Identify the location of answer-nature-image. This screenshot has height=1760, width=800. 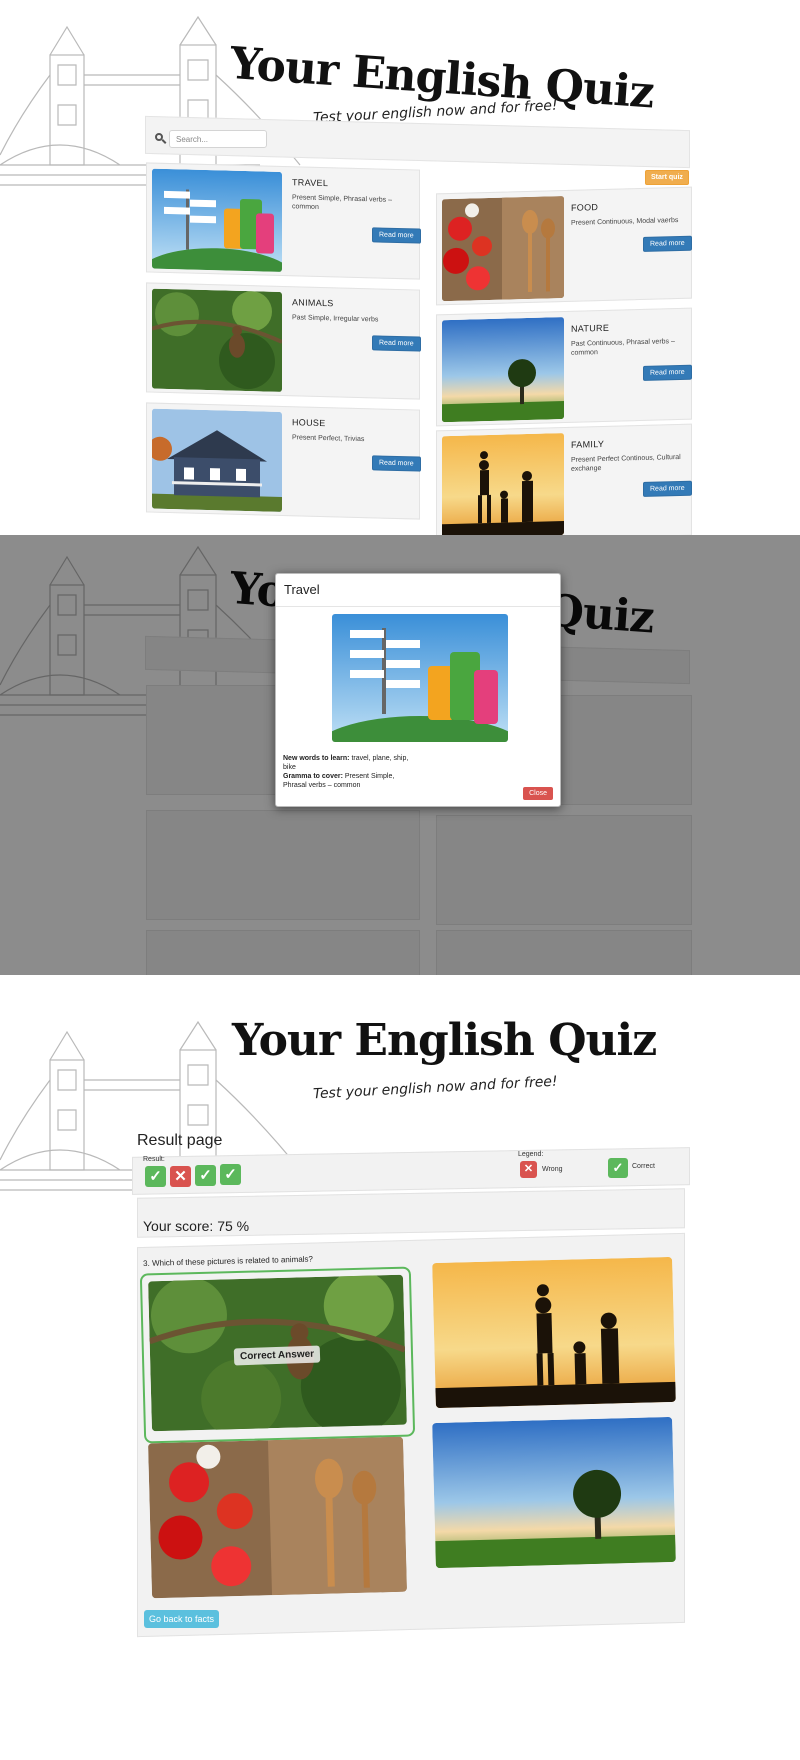
(554, 1492).